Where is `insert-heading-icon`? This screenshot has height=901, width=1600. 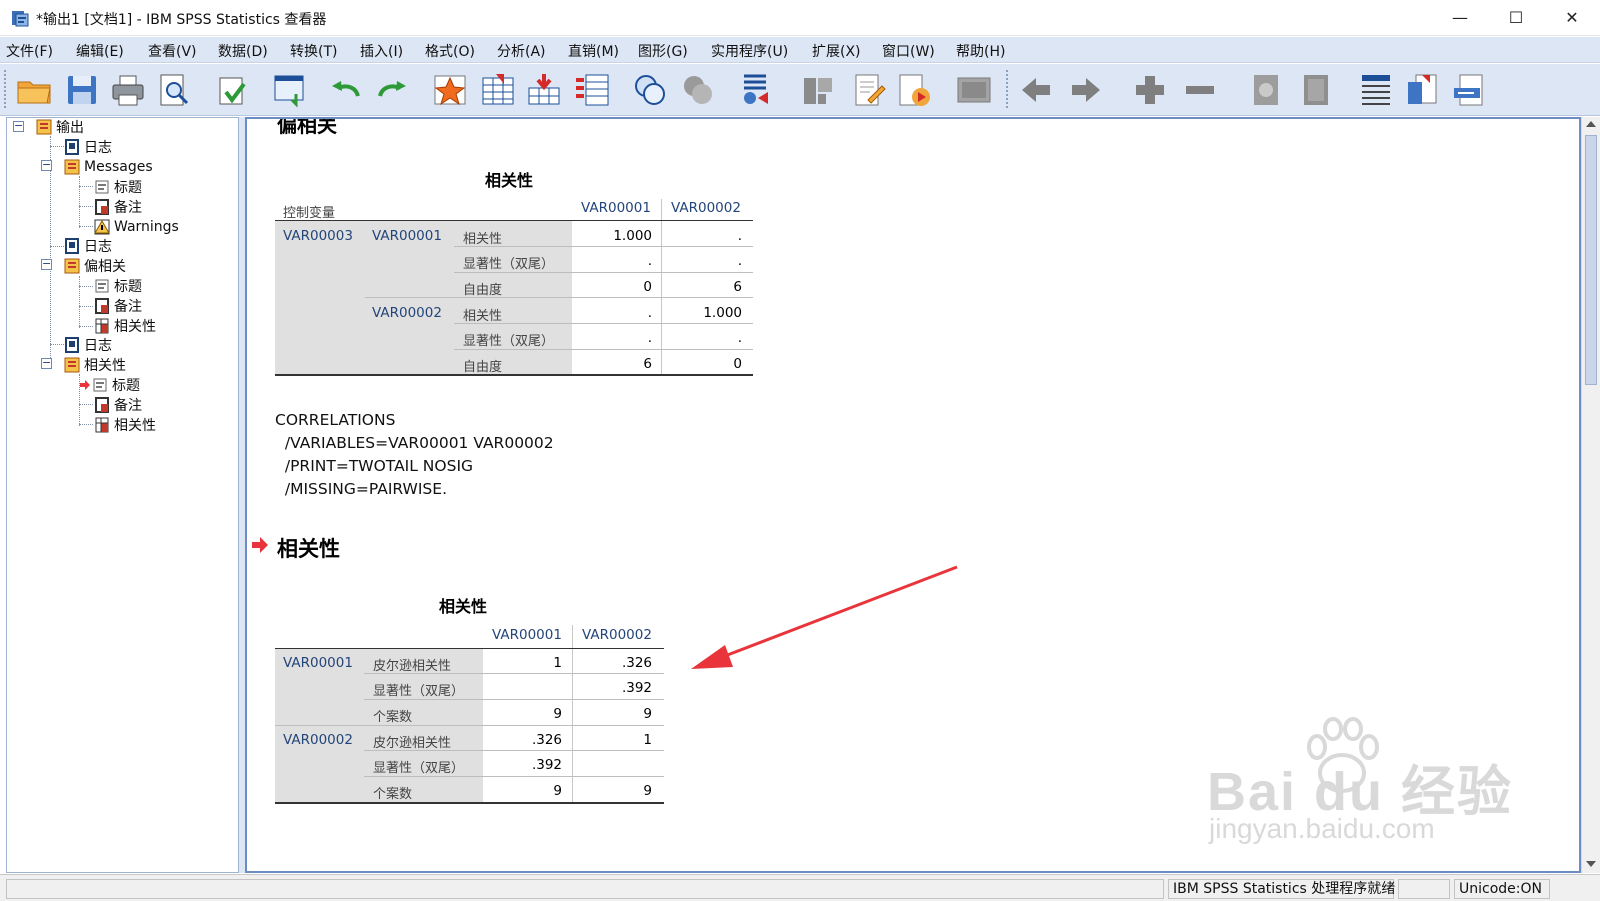 insert-heading-icon is located at coordinates (1376, 90).